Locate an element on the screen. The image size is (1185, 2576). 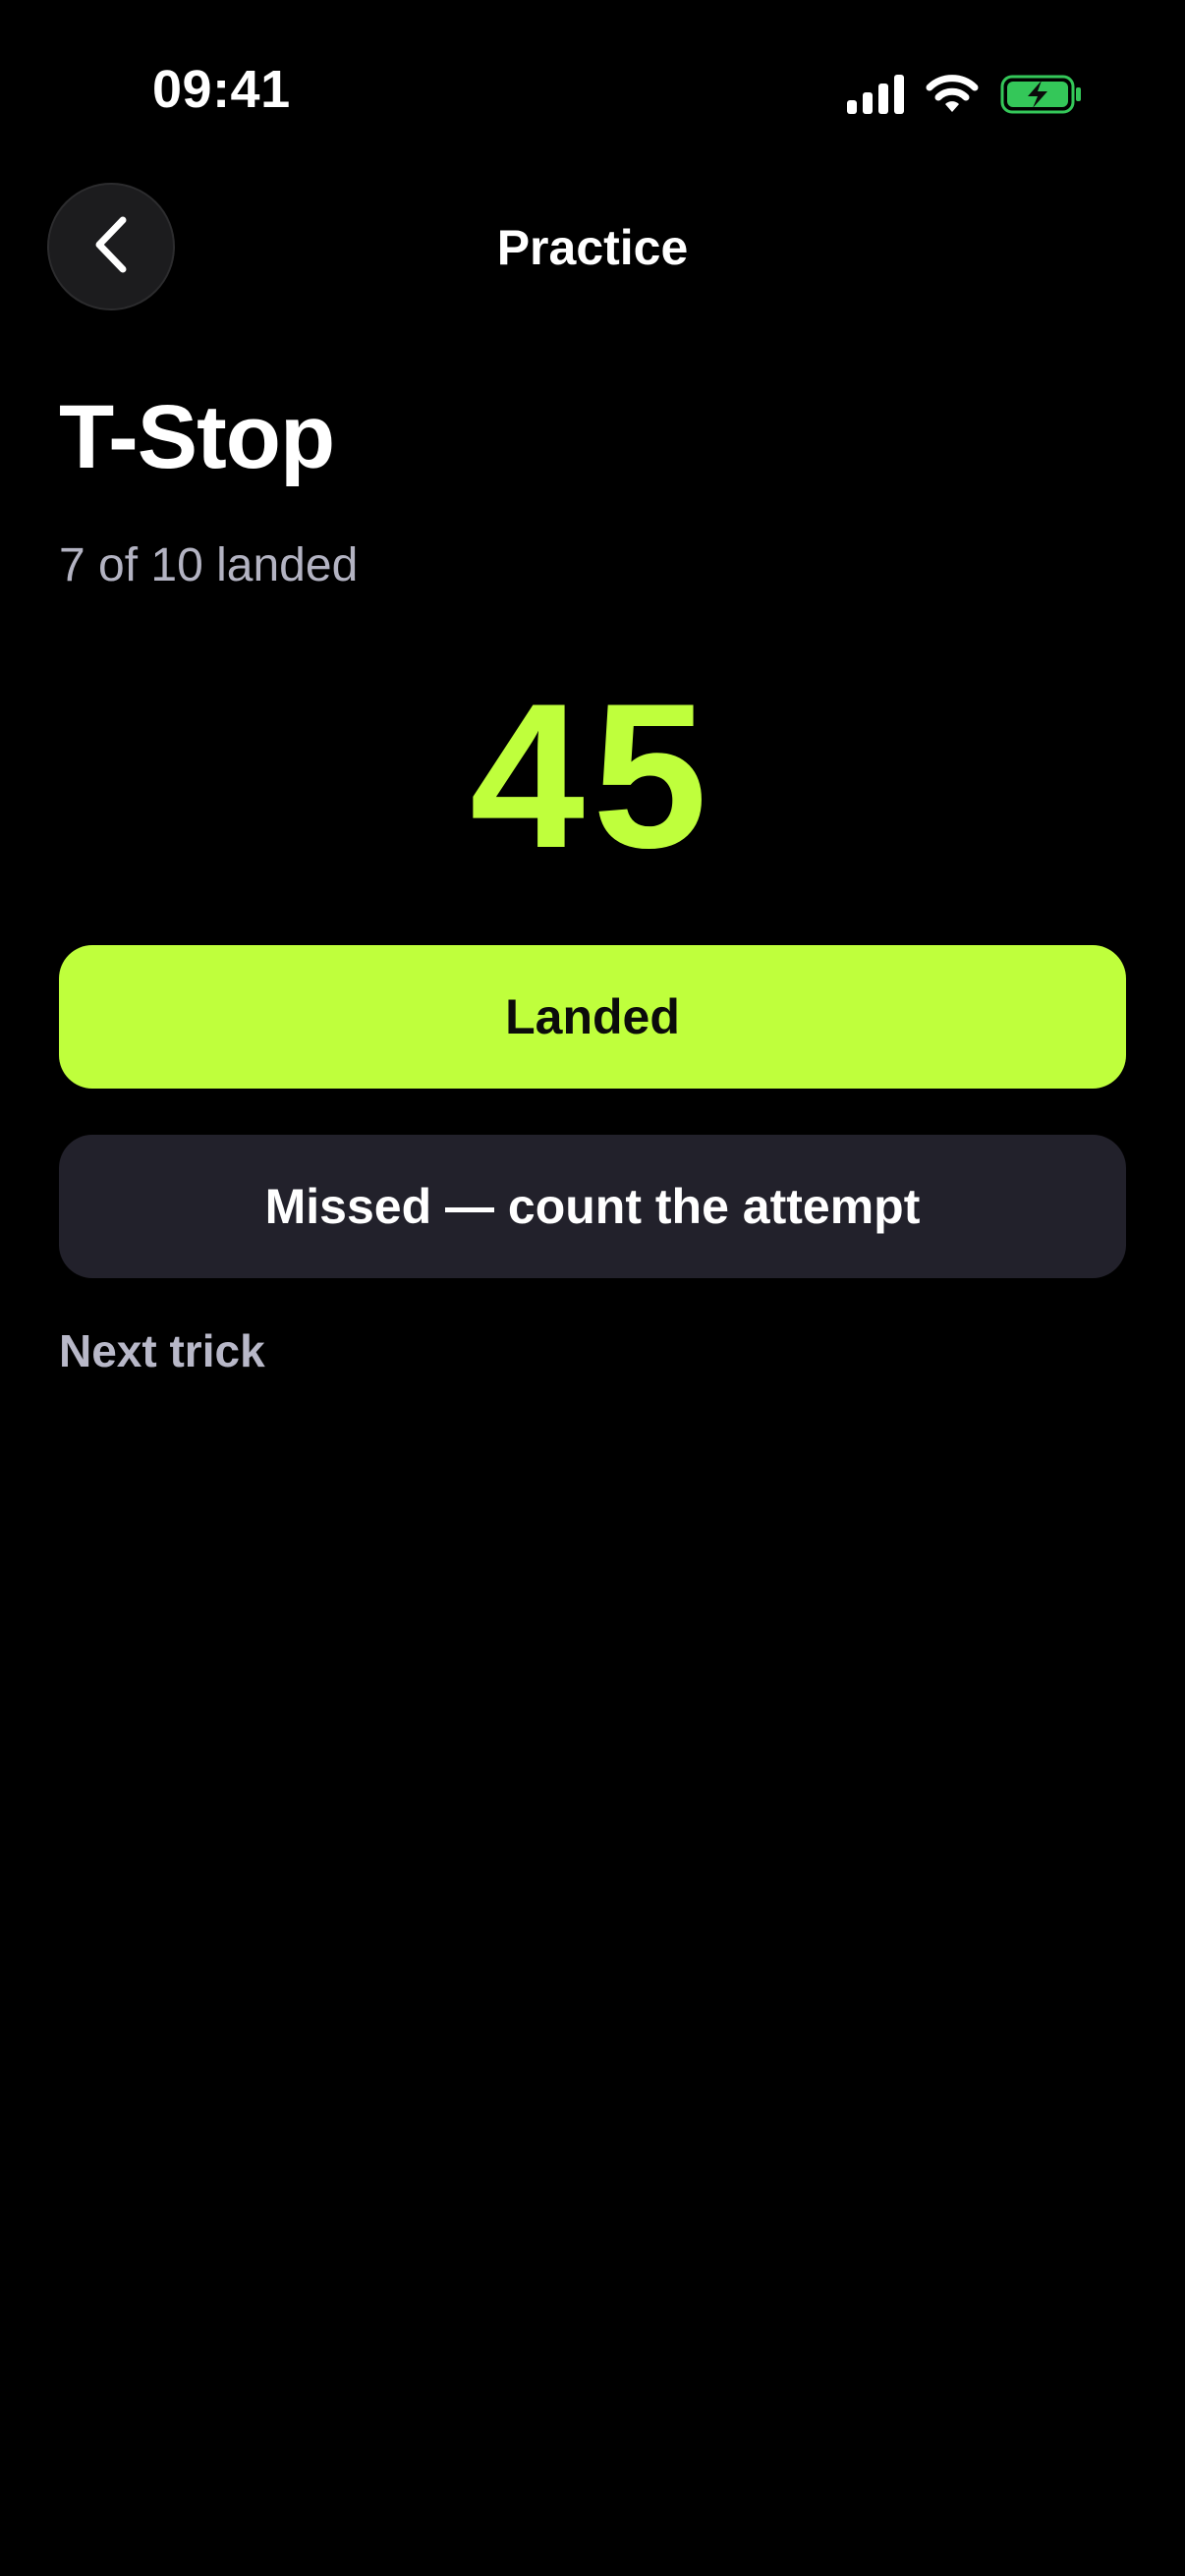
missed-attempt-button: Missed — count the attempt is located at coordinates (592, 1206).